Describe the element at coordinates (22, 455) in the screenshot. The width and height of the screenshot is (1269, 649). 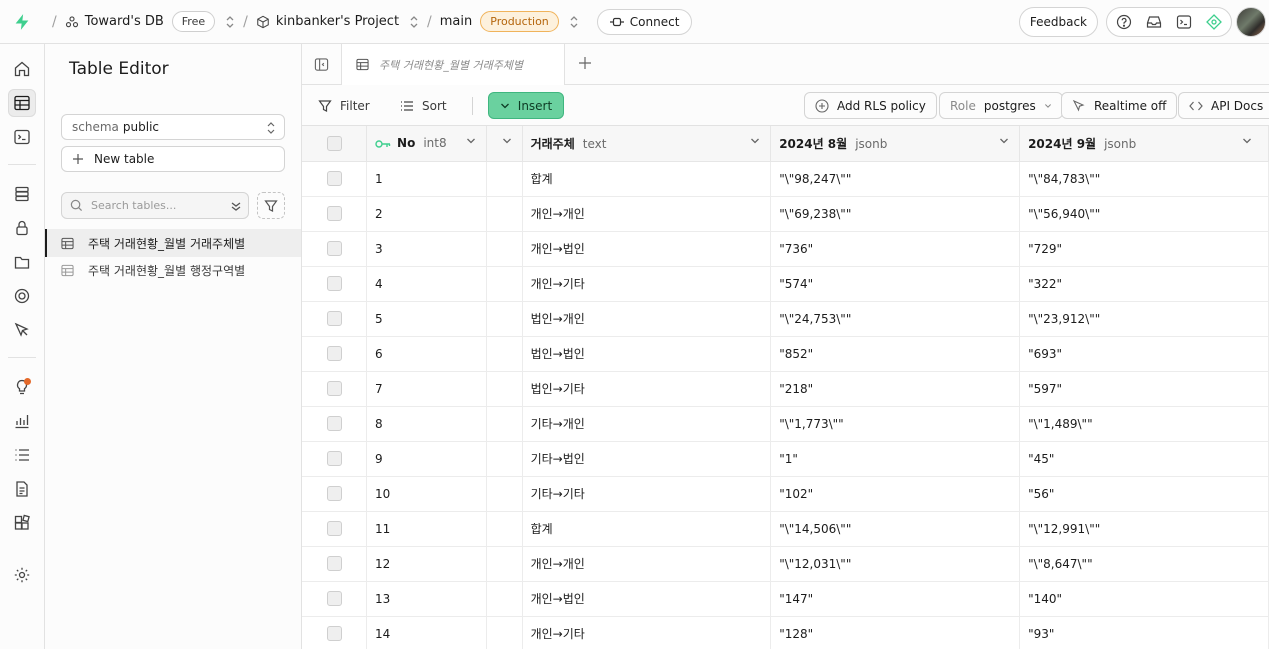
I see `logs-list-icon` at that location.